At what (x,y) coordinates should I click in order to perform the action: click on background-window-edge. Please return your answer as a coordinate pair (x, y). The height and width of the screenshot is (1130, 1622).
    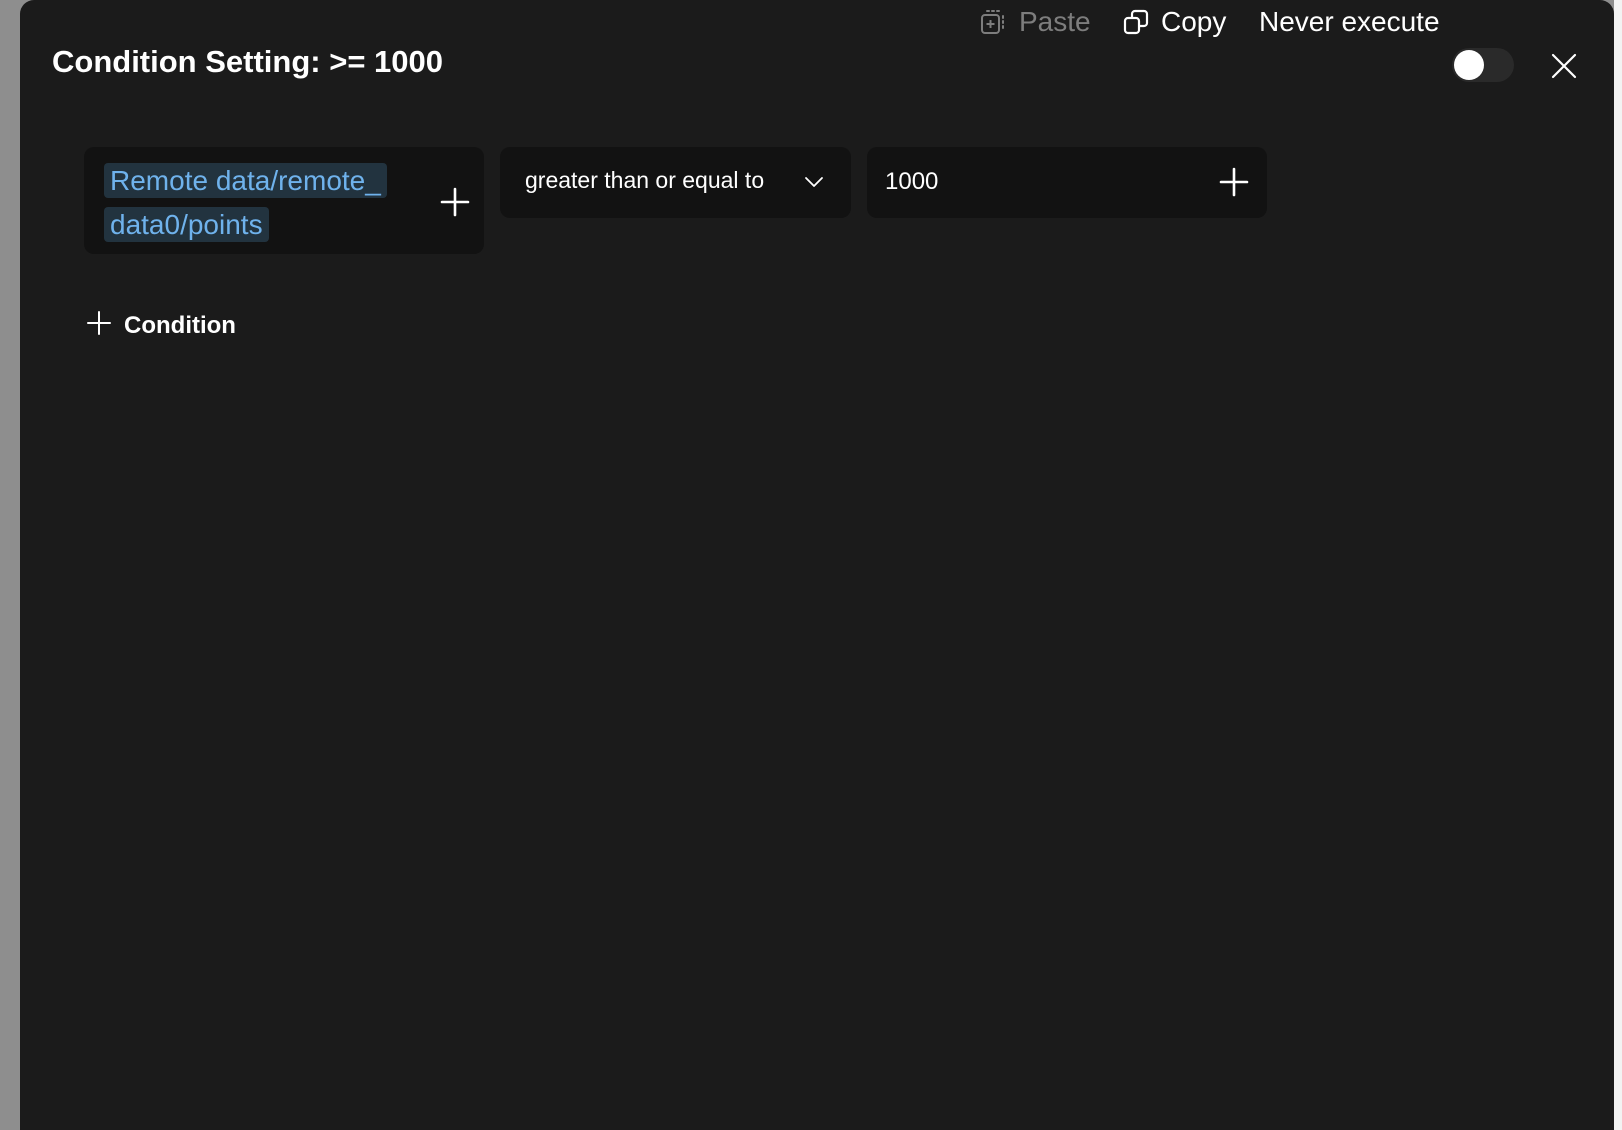
    Looking at the image, I should click on (1618, 565).